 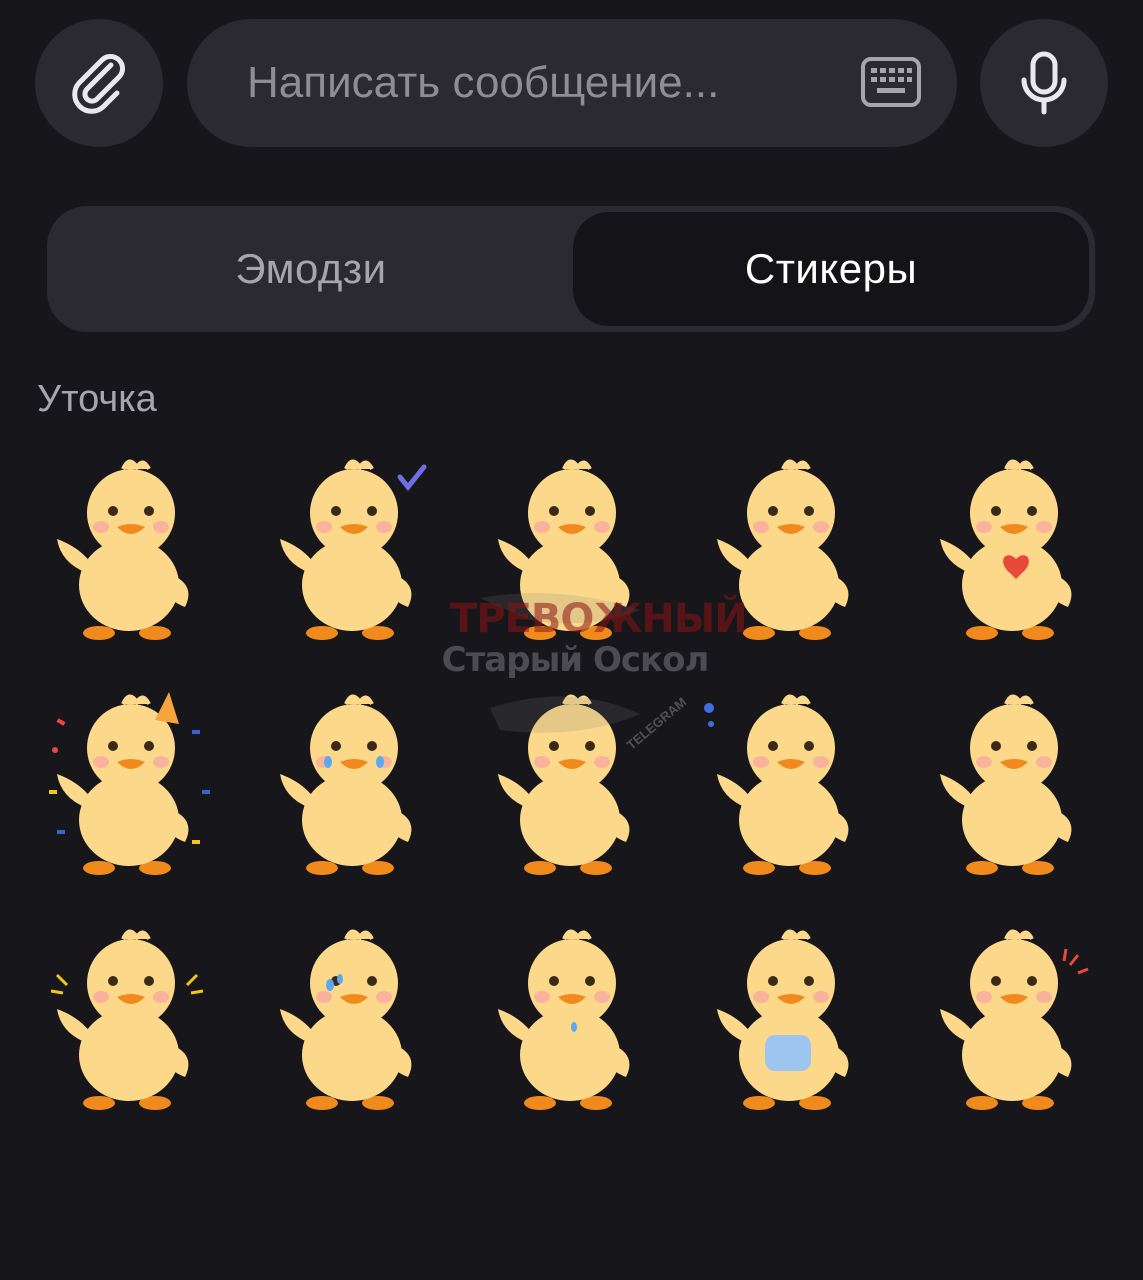 I want to click on sticker-duck-nervous, so click(x=350, y=1020).